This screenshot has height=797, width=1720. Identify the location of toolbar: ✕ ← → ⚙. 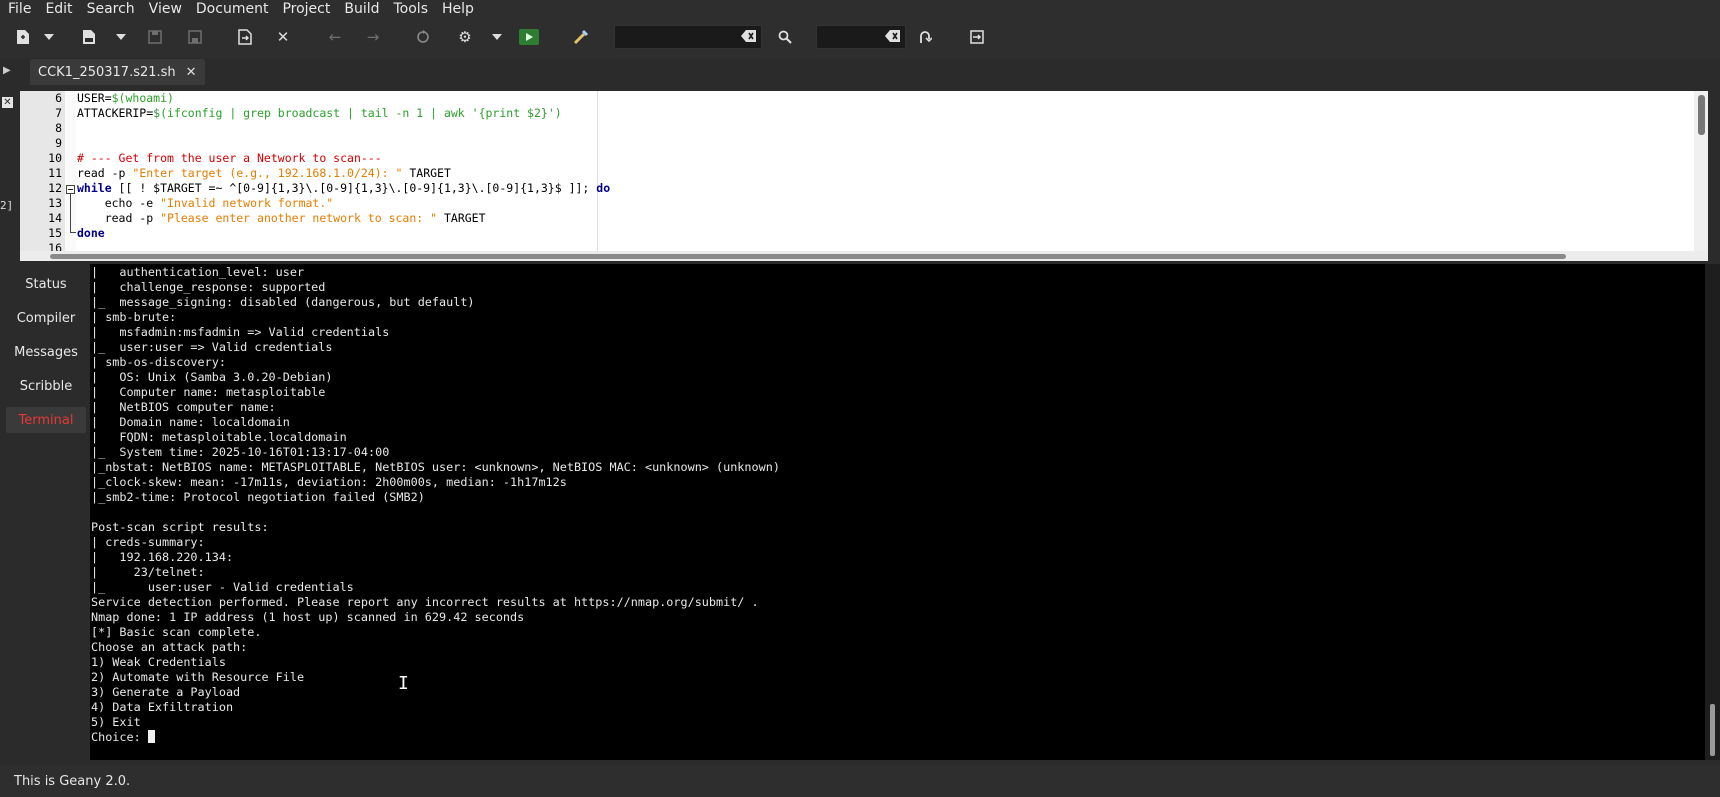
(860, 38).